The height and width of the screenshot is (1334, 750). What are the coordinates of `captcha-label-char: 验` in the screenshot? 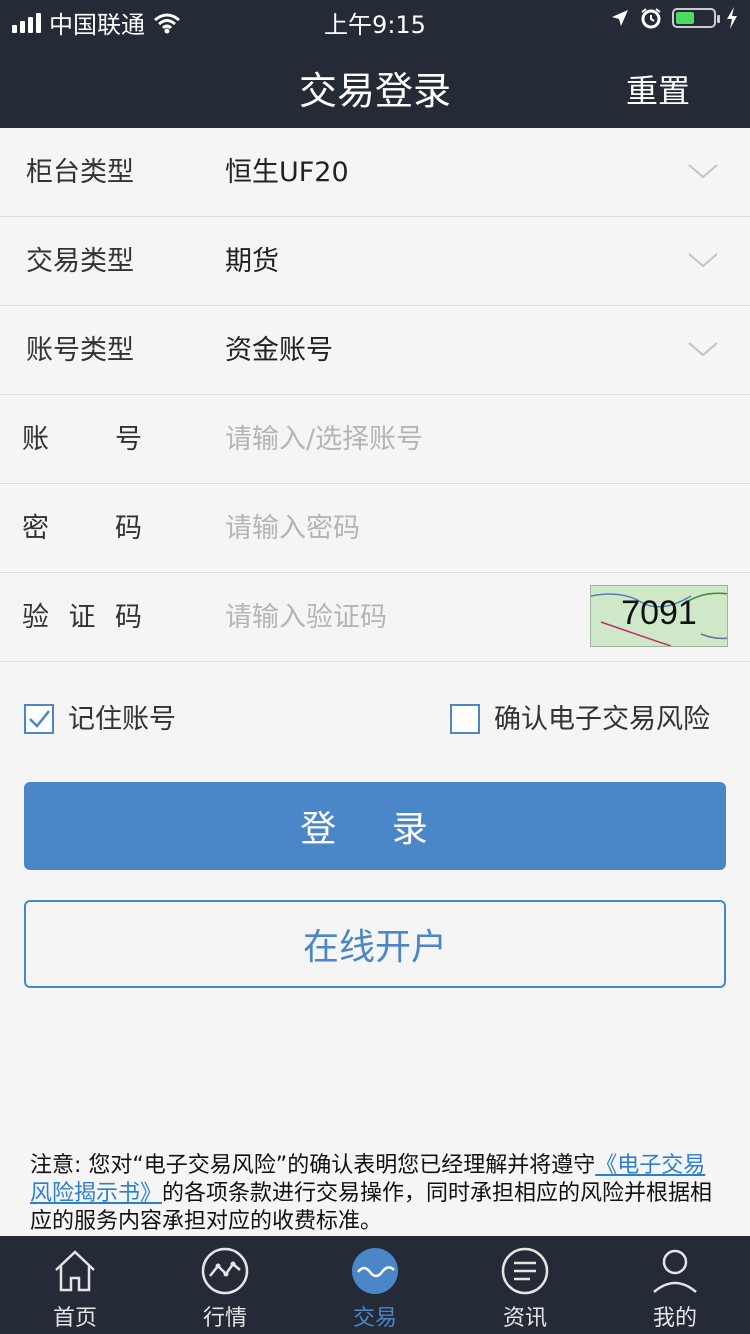 It's located at (35, 617).